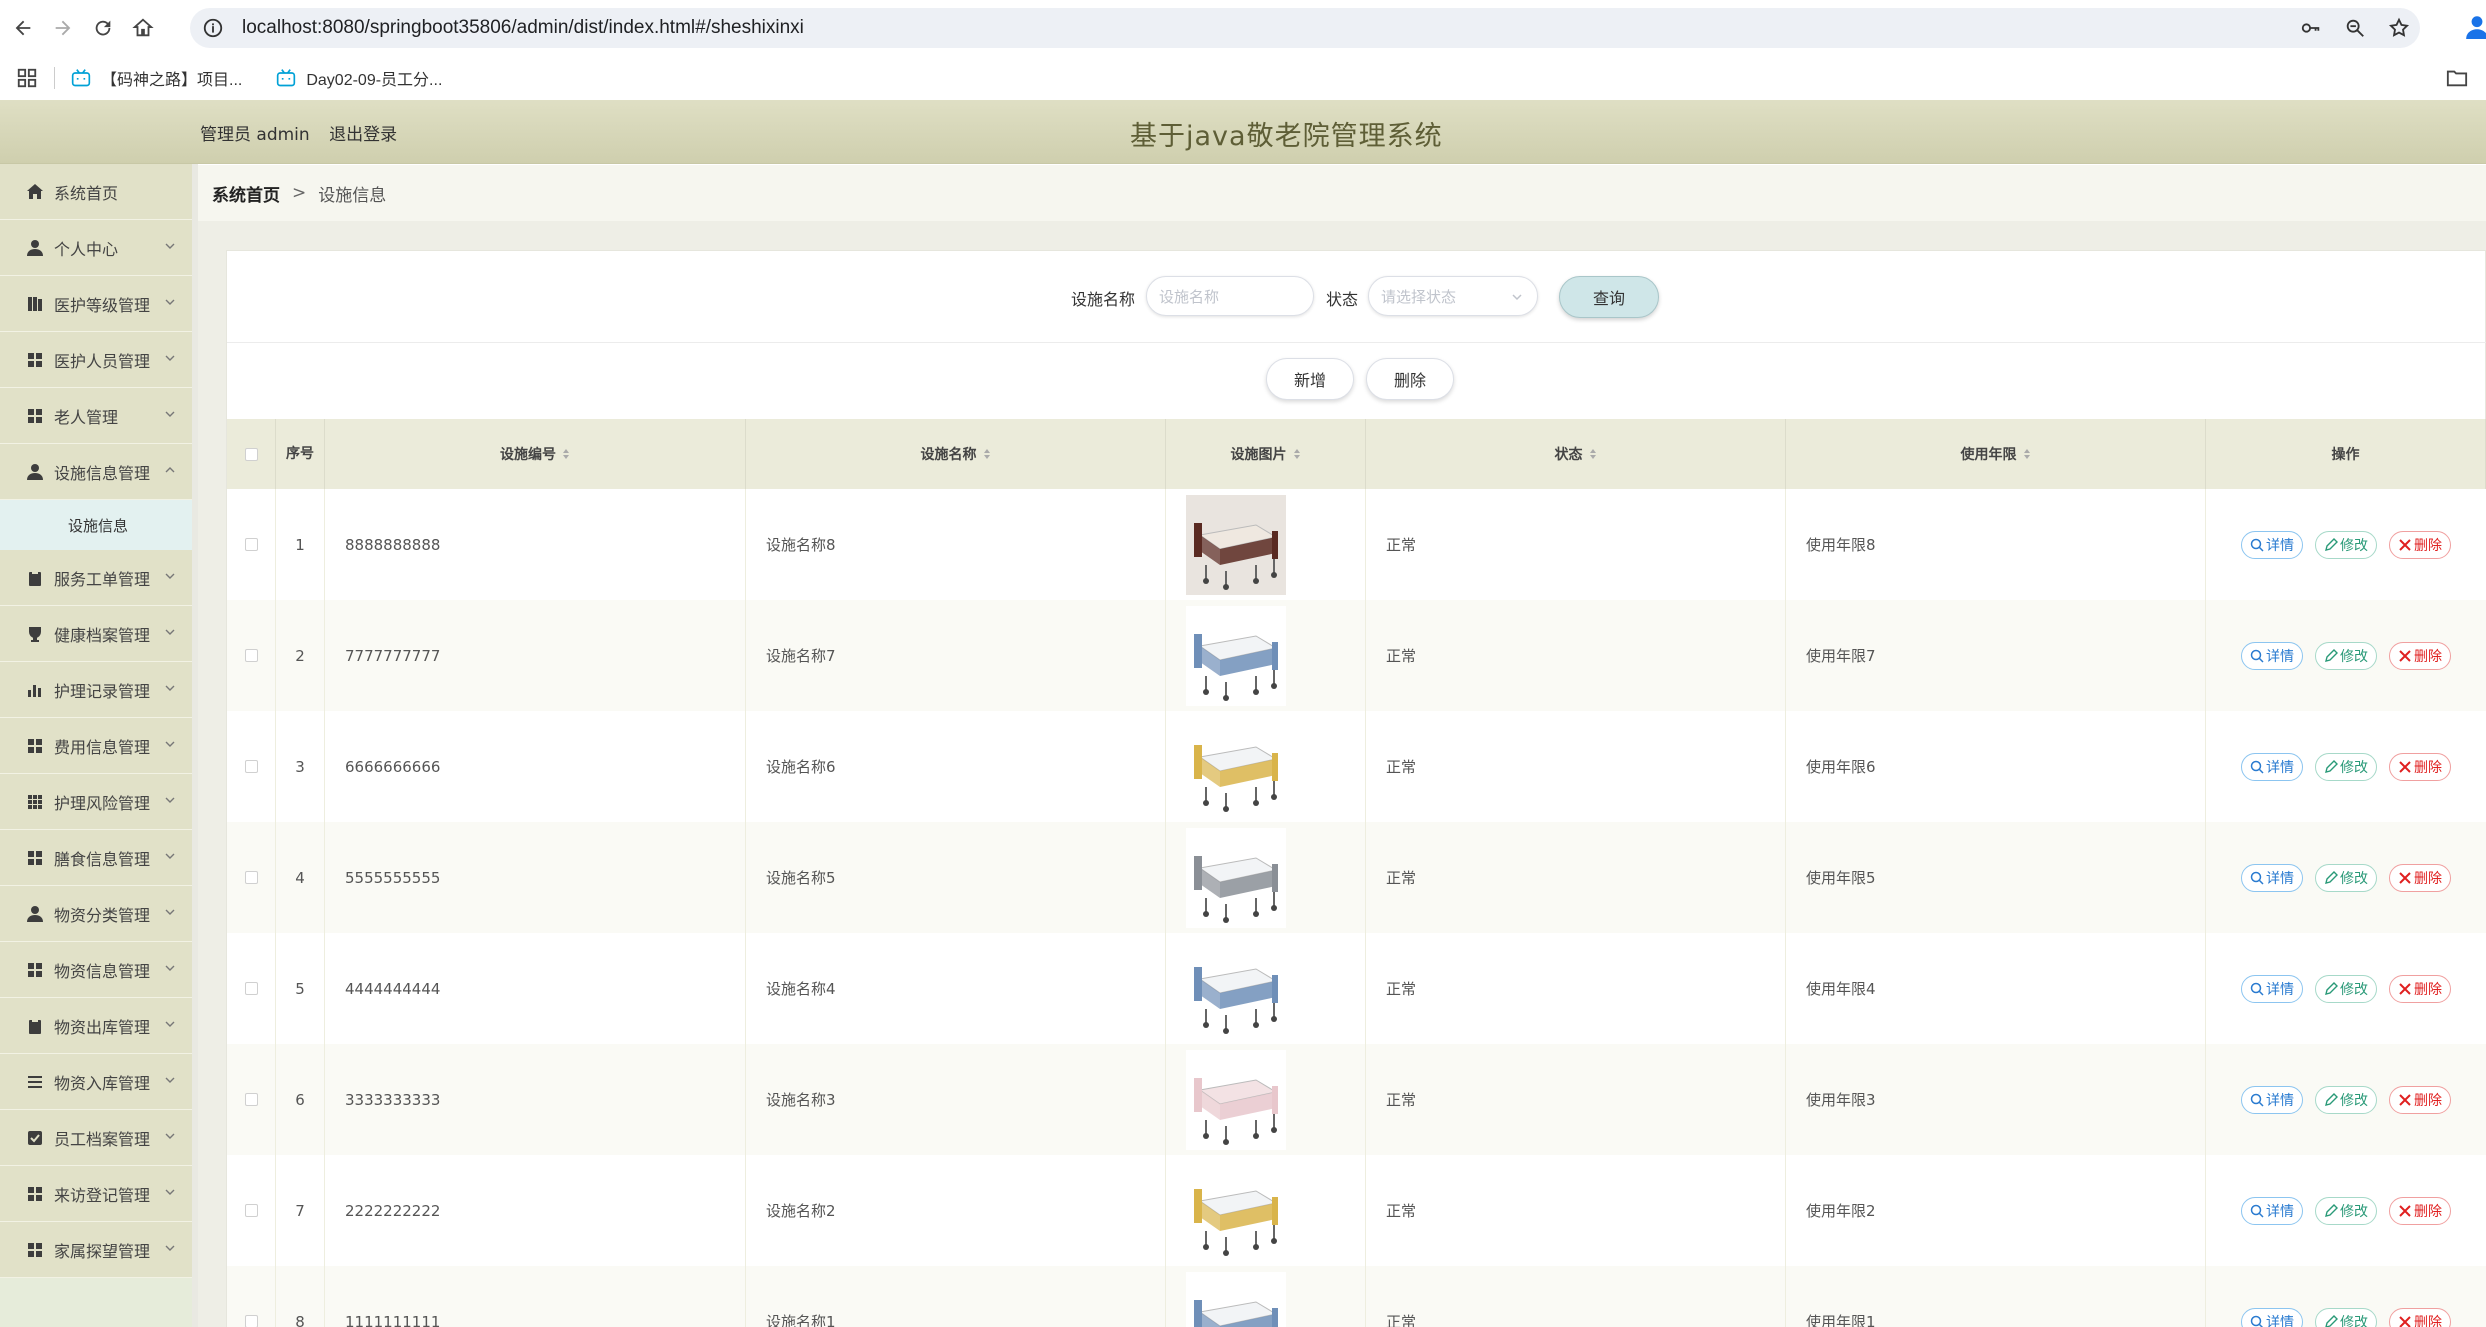 The width and height of the screenshot is (2486, 1327). What do you see at coordinates (1609, 297) in the screenshot?
I see `query-button: 查询` at bounding box center [1609, 297].